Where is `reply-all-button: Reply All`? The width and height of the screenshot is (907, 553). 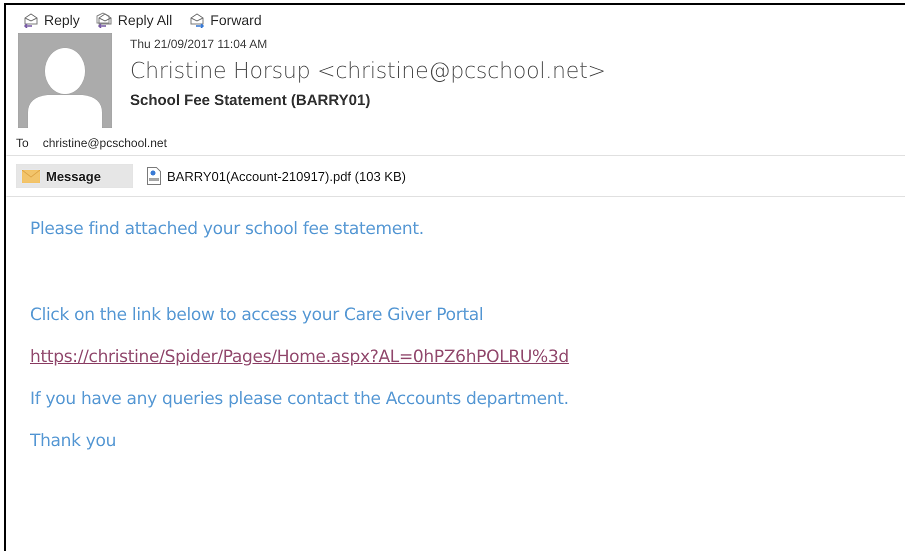
reply-all-button: Reply All is located at coordinates (133, 20).